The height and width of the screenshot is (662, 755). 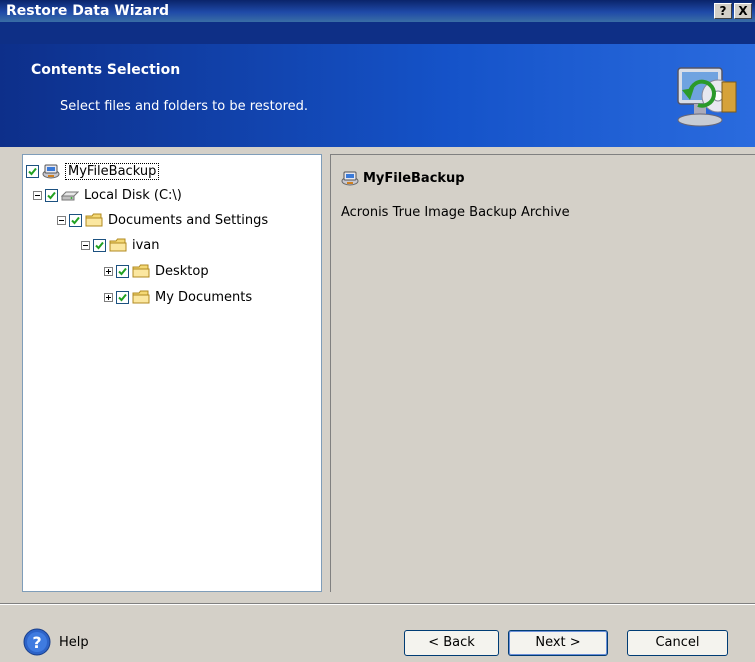 What do you see at coordinates (112, 171) in the screenshot?
I see `tree-item-label: MyFileBackup` at bounding box center [112, 171].